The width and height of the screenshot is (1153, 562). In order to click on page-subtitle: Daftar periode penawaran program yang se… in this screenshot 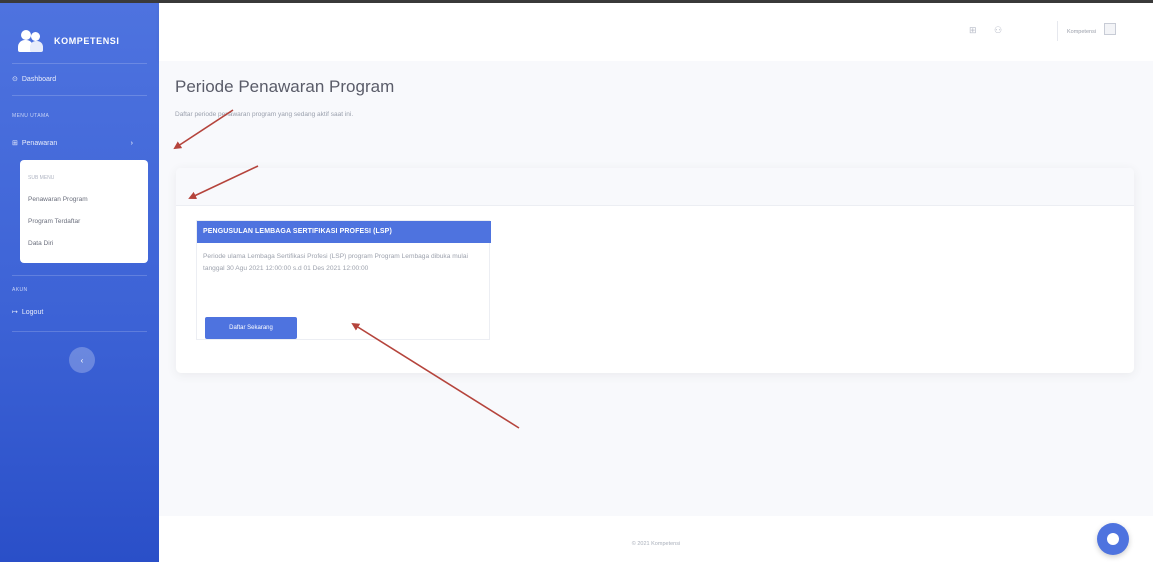, I will do `click(264, 114)`.